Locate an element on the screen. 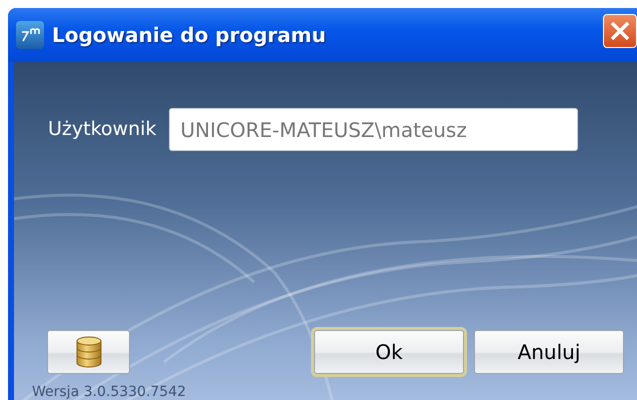 The width and height of the screenshot is (637, 400). dialog-button: Anuluj is located at coordinates (549, 352).